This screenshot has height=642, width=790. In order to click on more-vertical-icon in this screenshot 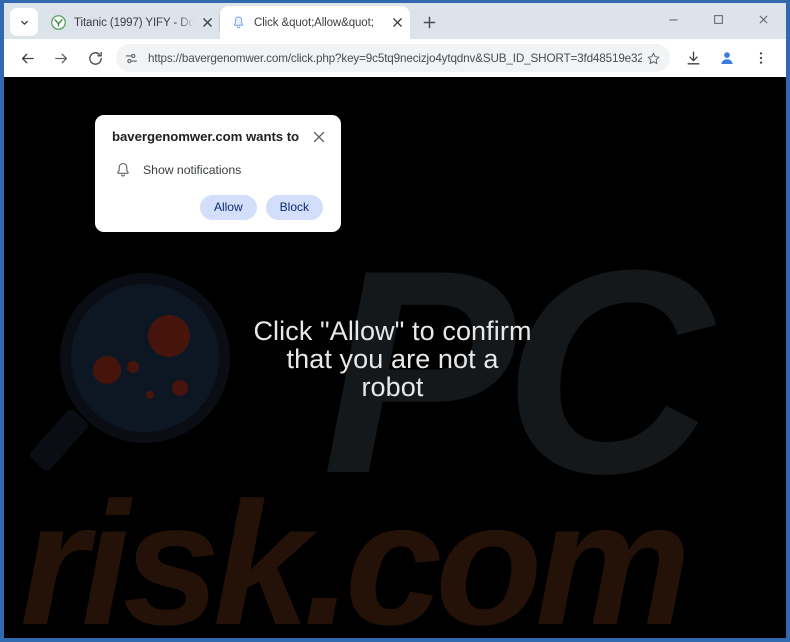, I will do `click(761, 58)`.